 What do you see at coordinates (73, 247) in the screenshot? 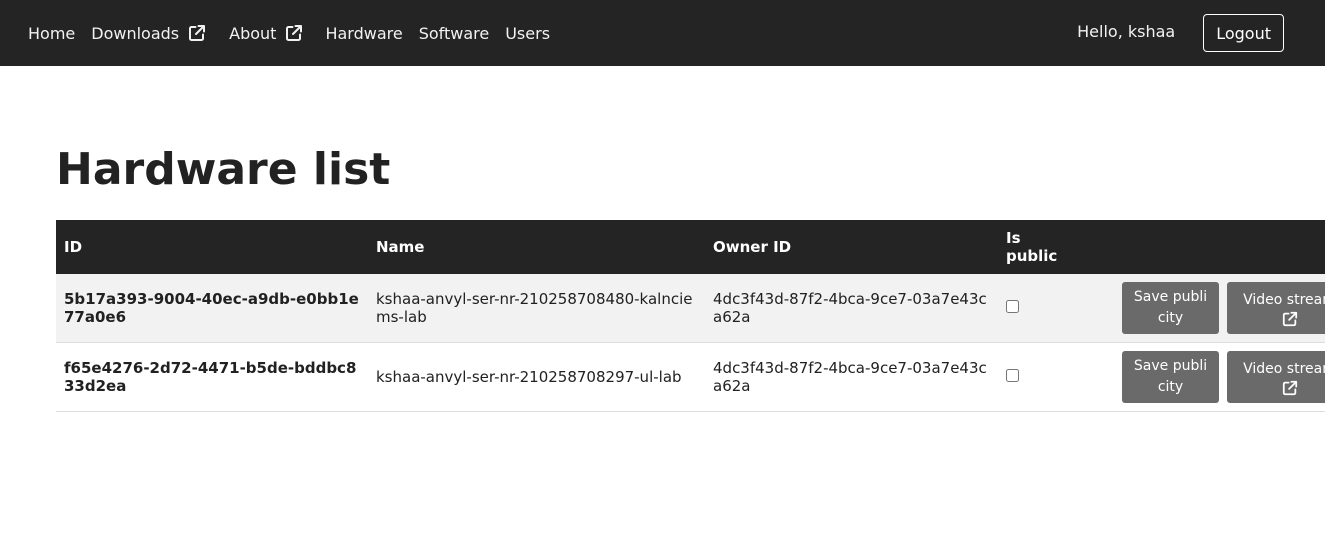
I see `column-header-id: ID` at bounding box center [73, 247].